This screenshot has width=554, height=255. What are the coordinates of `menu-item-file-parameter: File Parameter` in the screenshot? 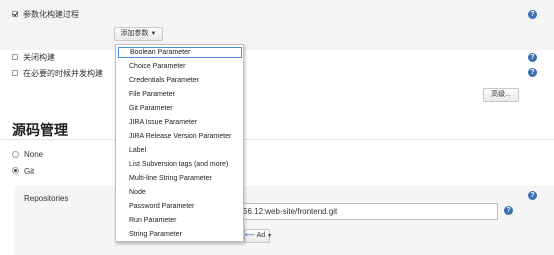 It's located at (180, 94).